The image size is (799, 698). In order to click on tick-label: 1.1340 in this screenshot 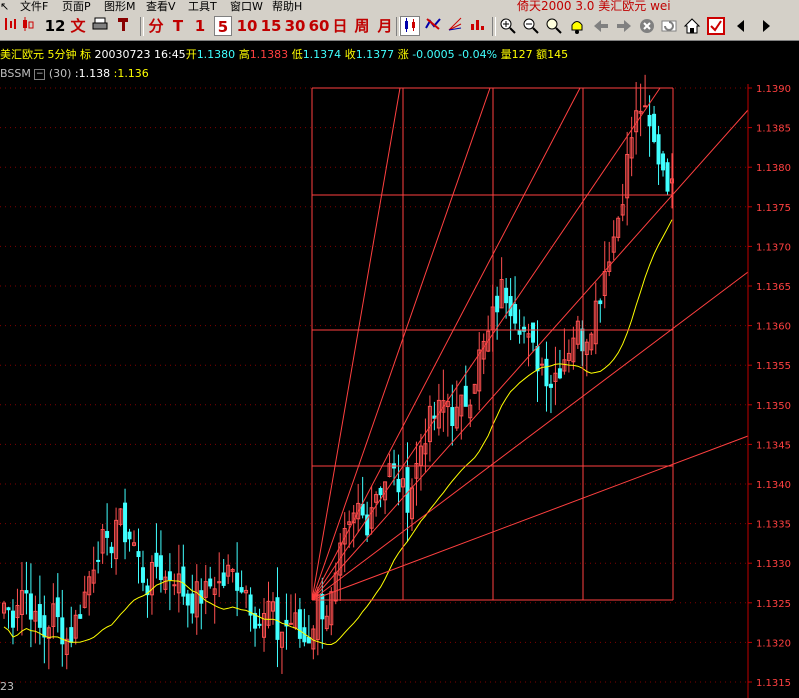, I will do `click(773, 485)`.